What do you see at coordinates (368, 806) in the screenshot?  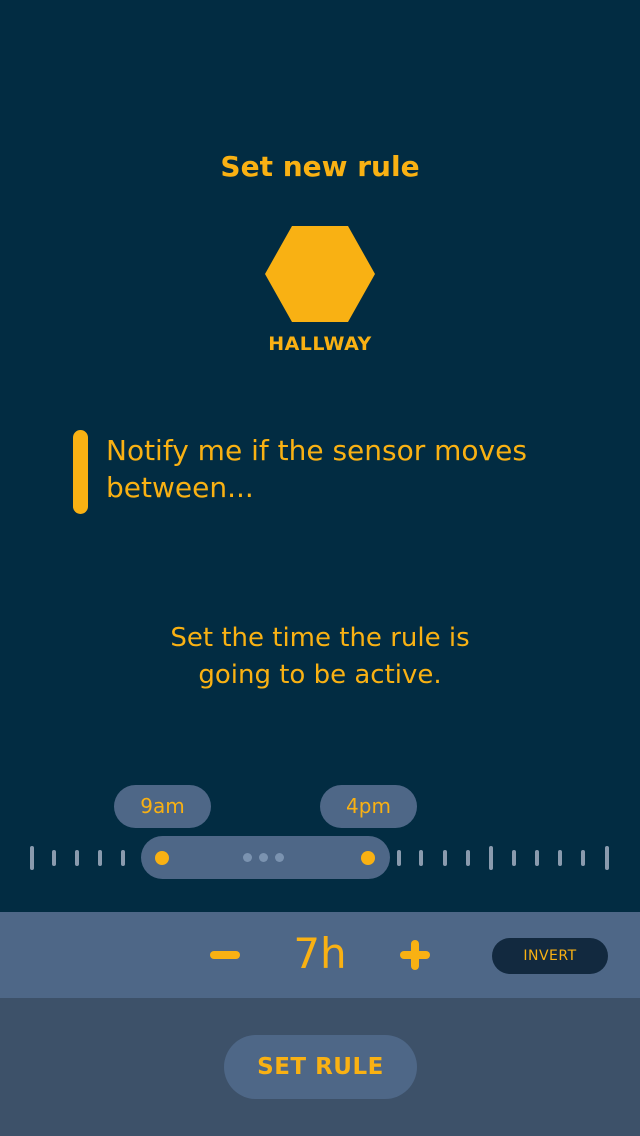 I see `end-time-label: 4pm` at bounding box center [368, 806].